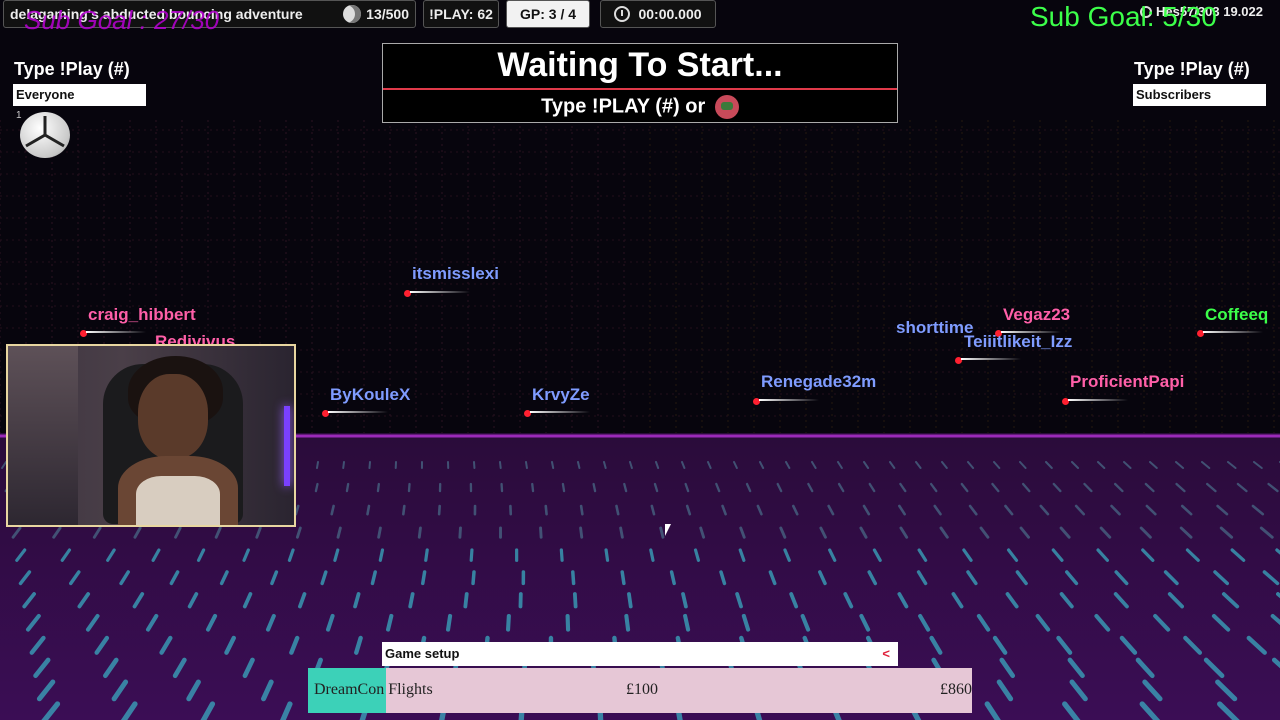 The image size is (1280, 720). Describe the element at coordinates (1237, 314) in the screenshot. I see `player-name: Coffeeq` at that location.